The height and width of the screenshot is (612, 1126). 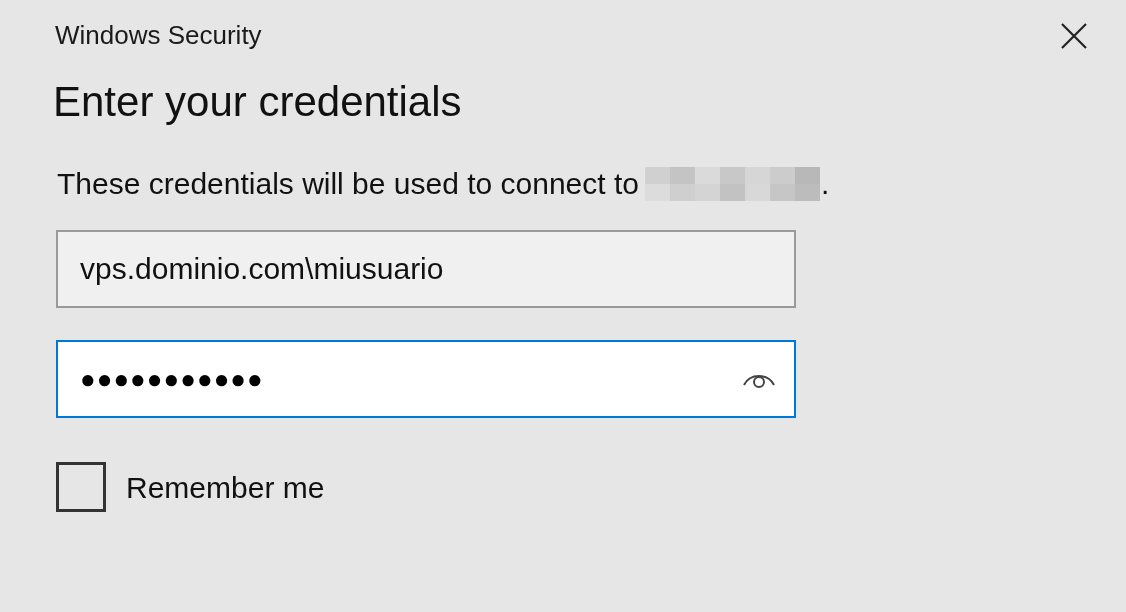 I want to click on dialog-heading: Enter your credentials, so click(x=258, y=102).